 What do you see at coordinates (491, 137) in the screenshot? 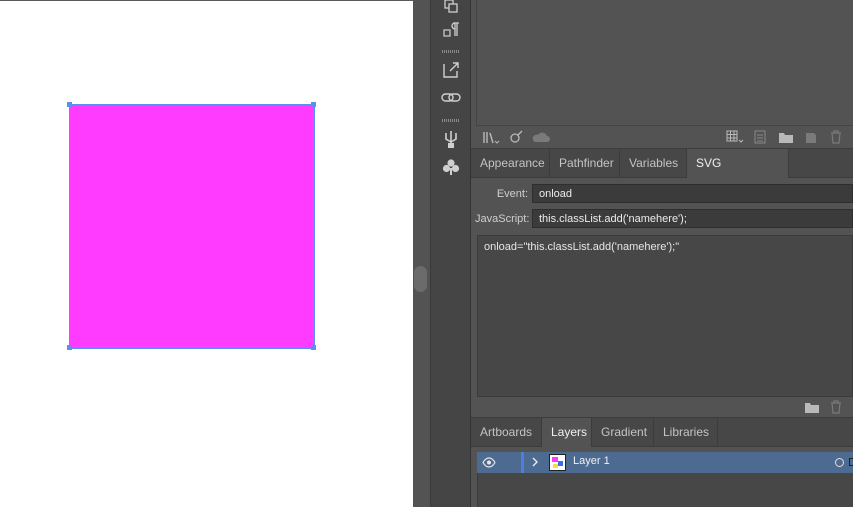
I see `libraries-icon` at bounding box center [491, 137].